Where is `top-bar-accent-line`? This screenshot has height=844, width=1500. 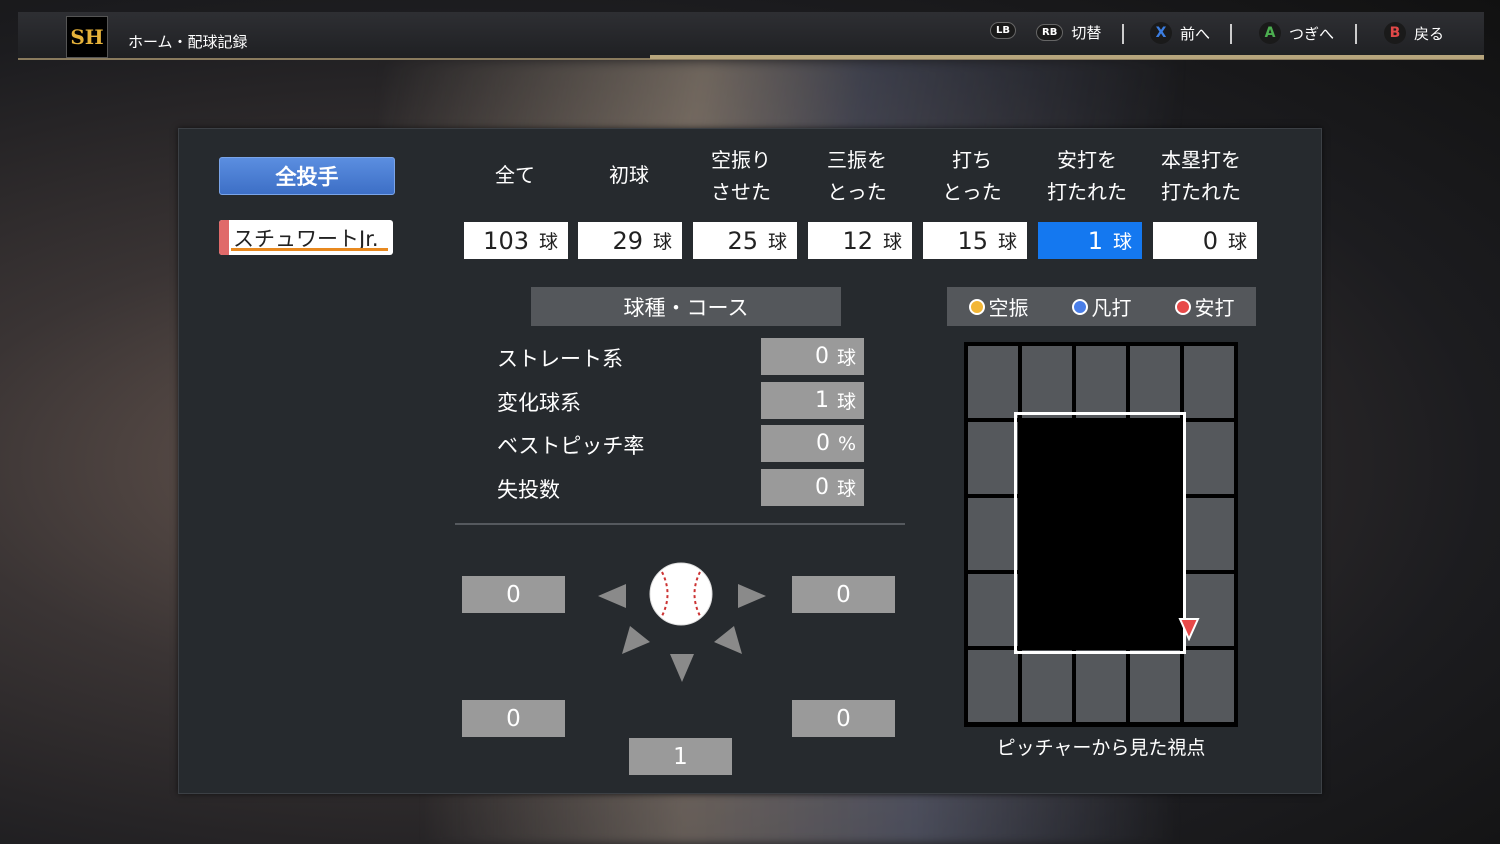
top-bar-accent-line is located at coordinates (1067, 57).